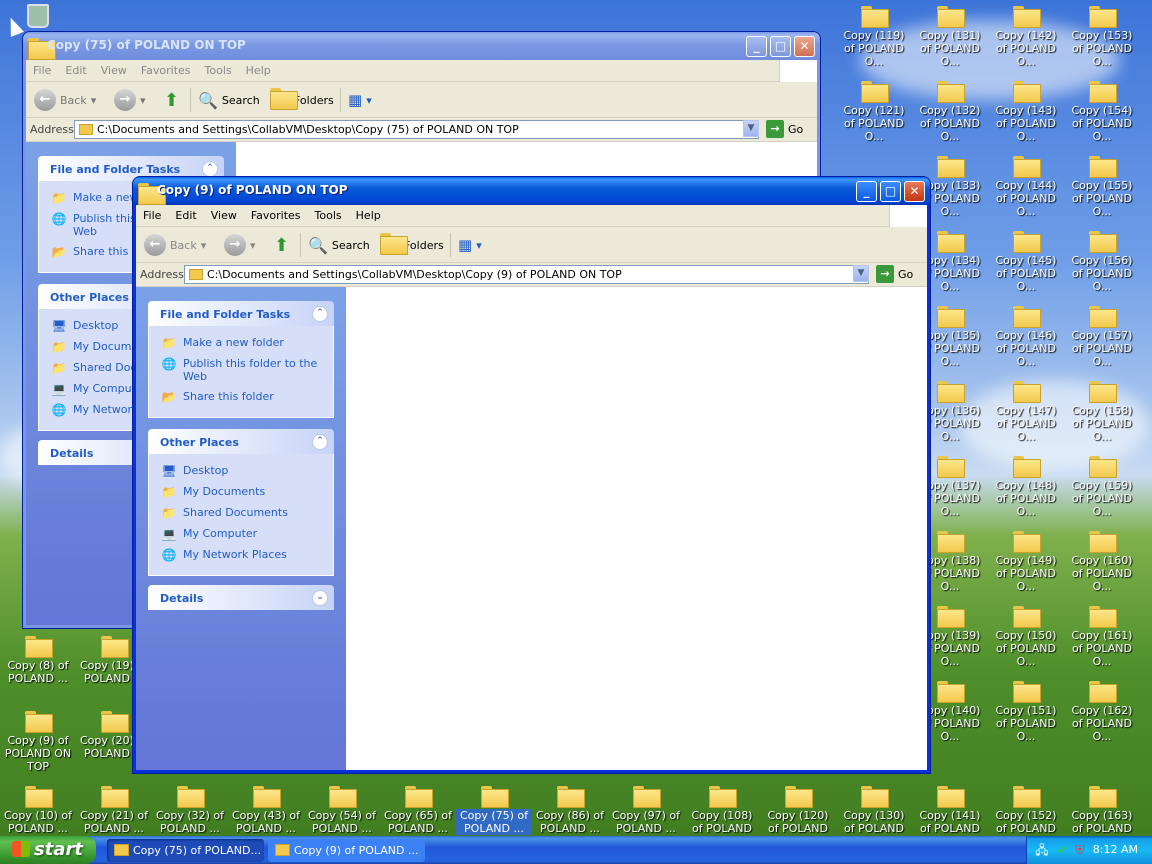 The width and height of the screenshot is (1152, 864). What do you see at coordinates (199, 442) in the screenshot?
I see `panel-title: Other Places` at bounding box center [199, 442].